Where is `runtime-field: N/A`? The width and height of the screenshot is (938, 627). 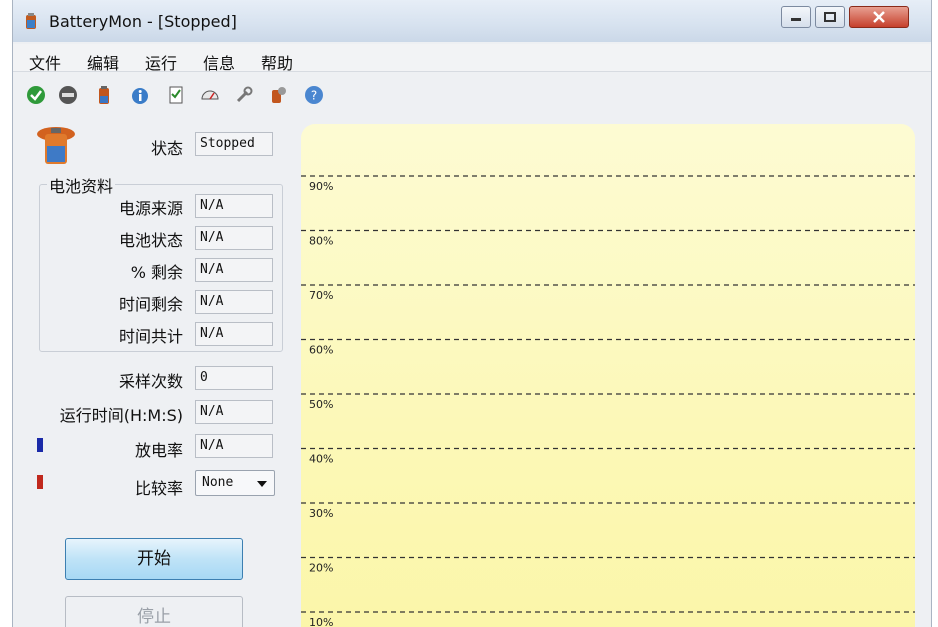
runtime-field: N/A is located at coordinates (234, 412).